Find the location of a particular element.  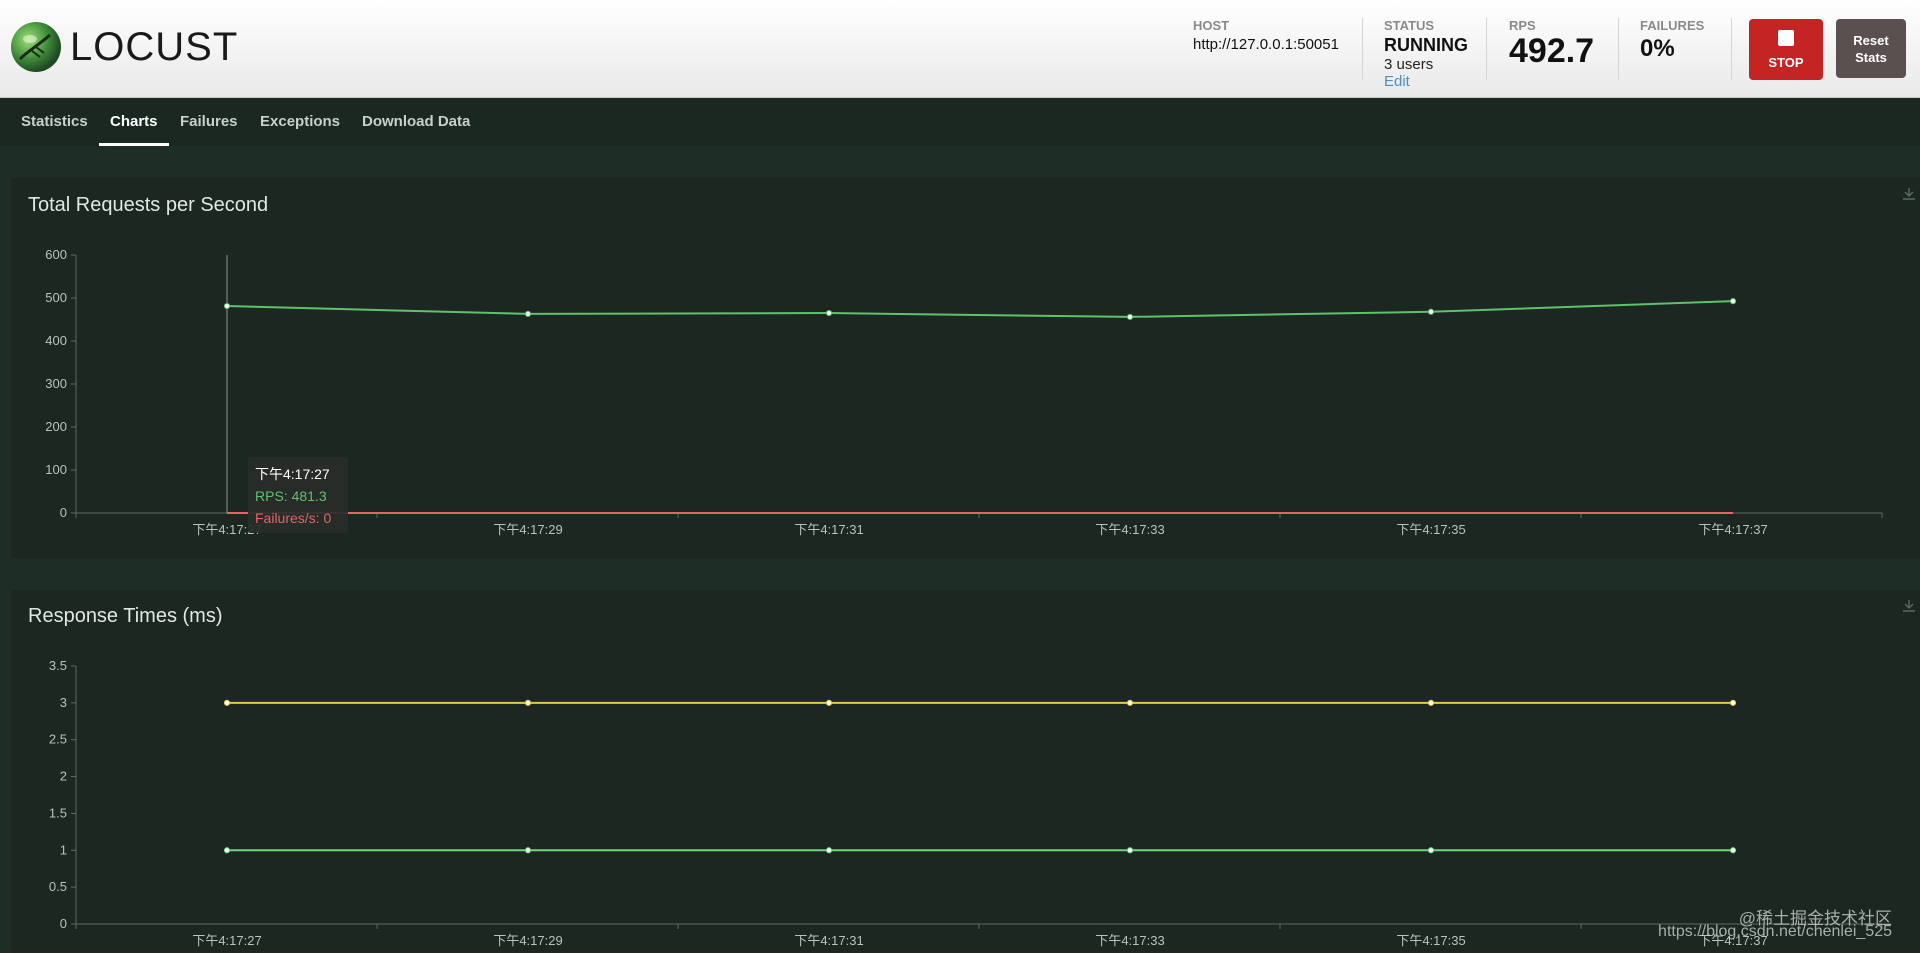

locust-logo-icon is located at coordinates (36, 47).